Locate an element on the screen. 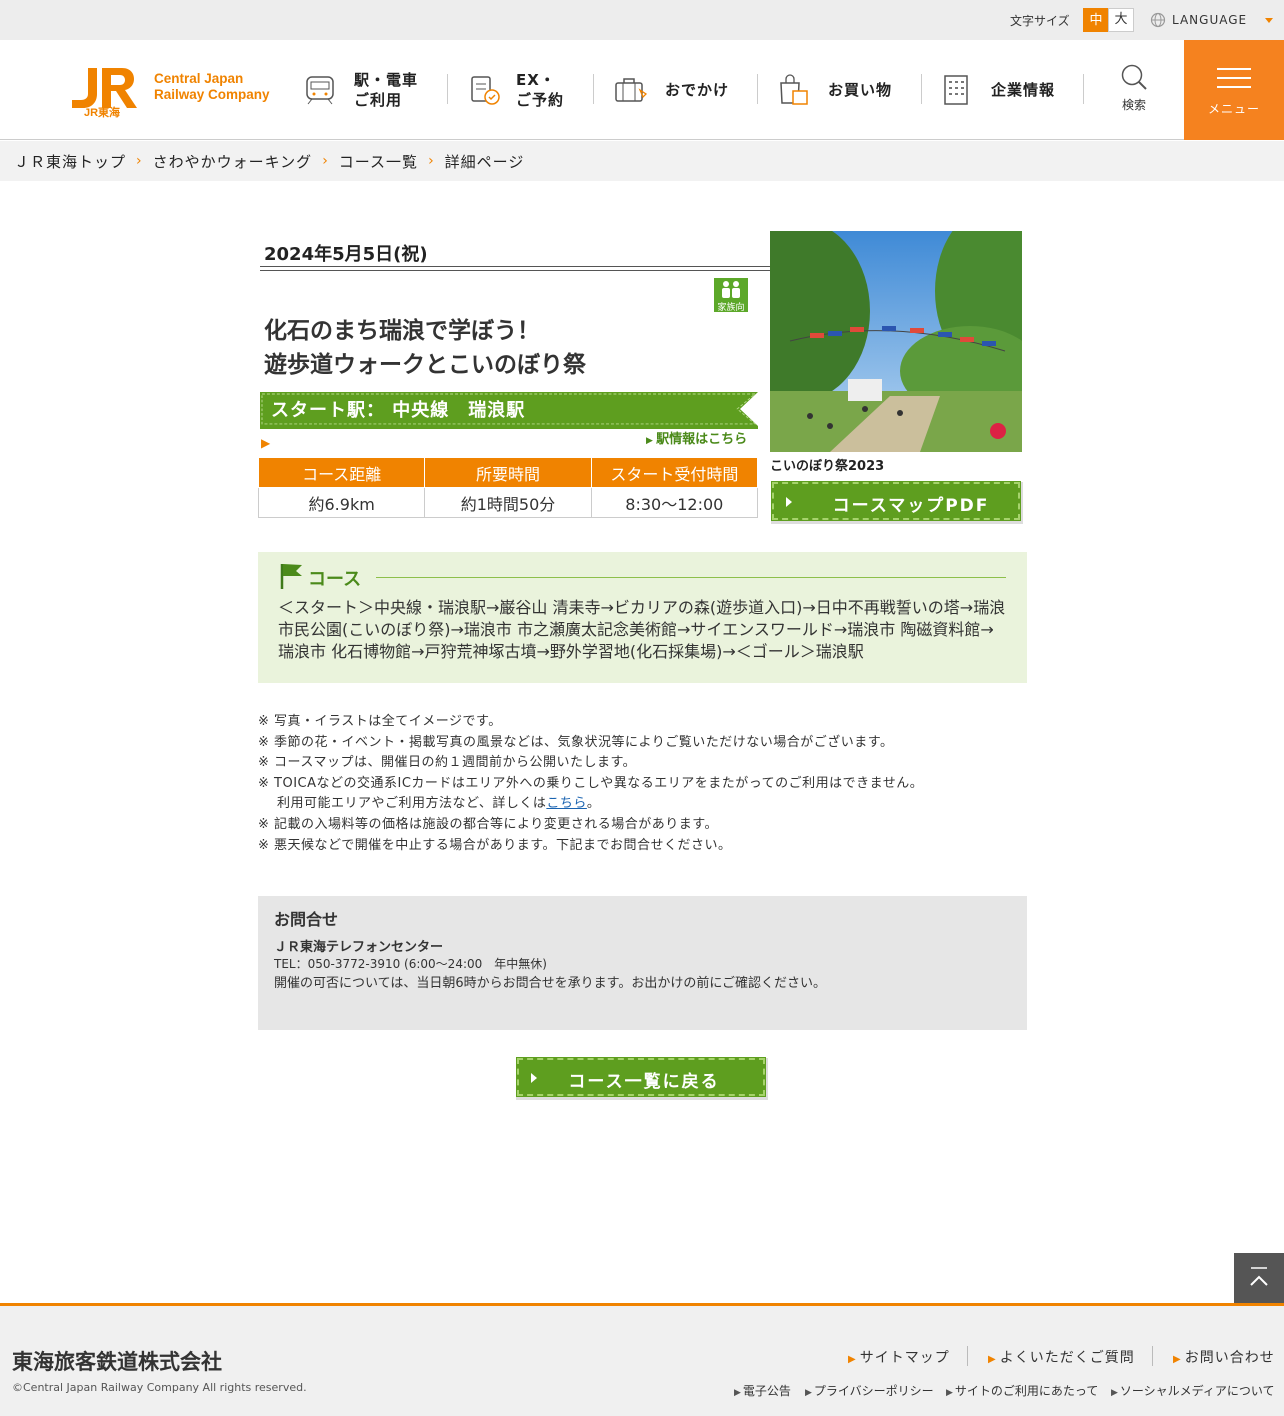 This screenshot has width=1284, height=1416. footer-link-label: ソーシャルメディアについて is located at coordinates (1197, 1391).